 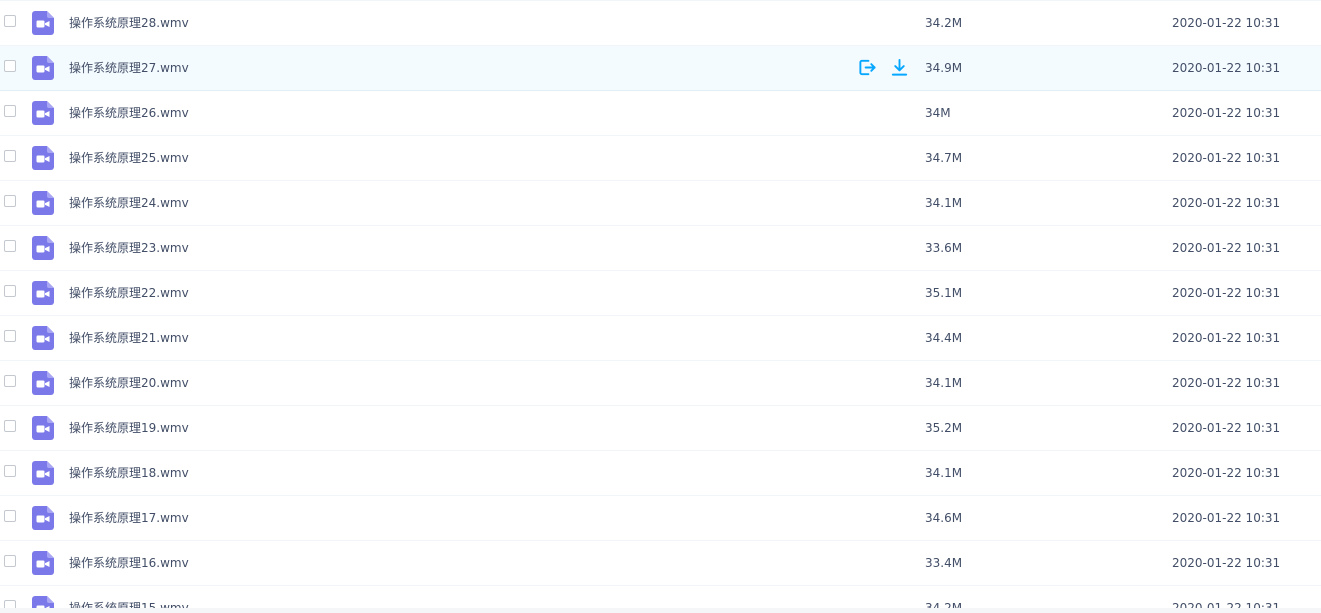 I want to click on file-name: 操作系统原理21.wmv, so click(x=129, y=338).